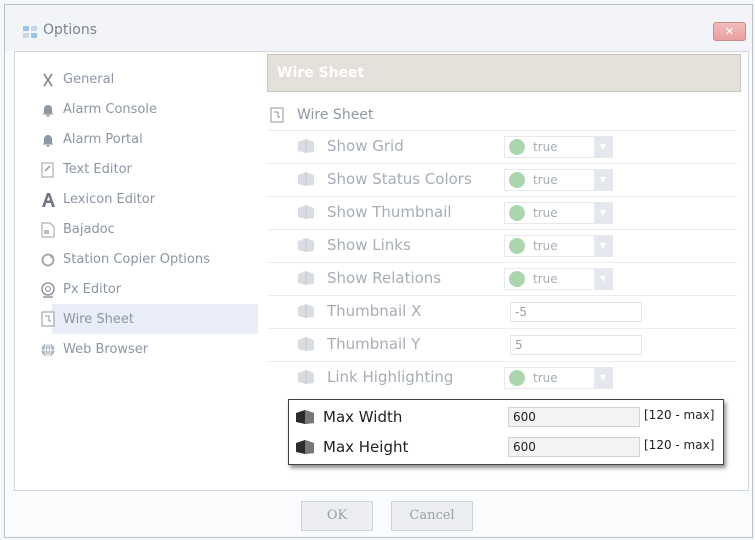 The width and height of the screenshot is (755, 540). Describe the element at coordinates (48, 289) in the screenshot. I see `px-editor-icon` at that location.